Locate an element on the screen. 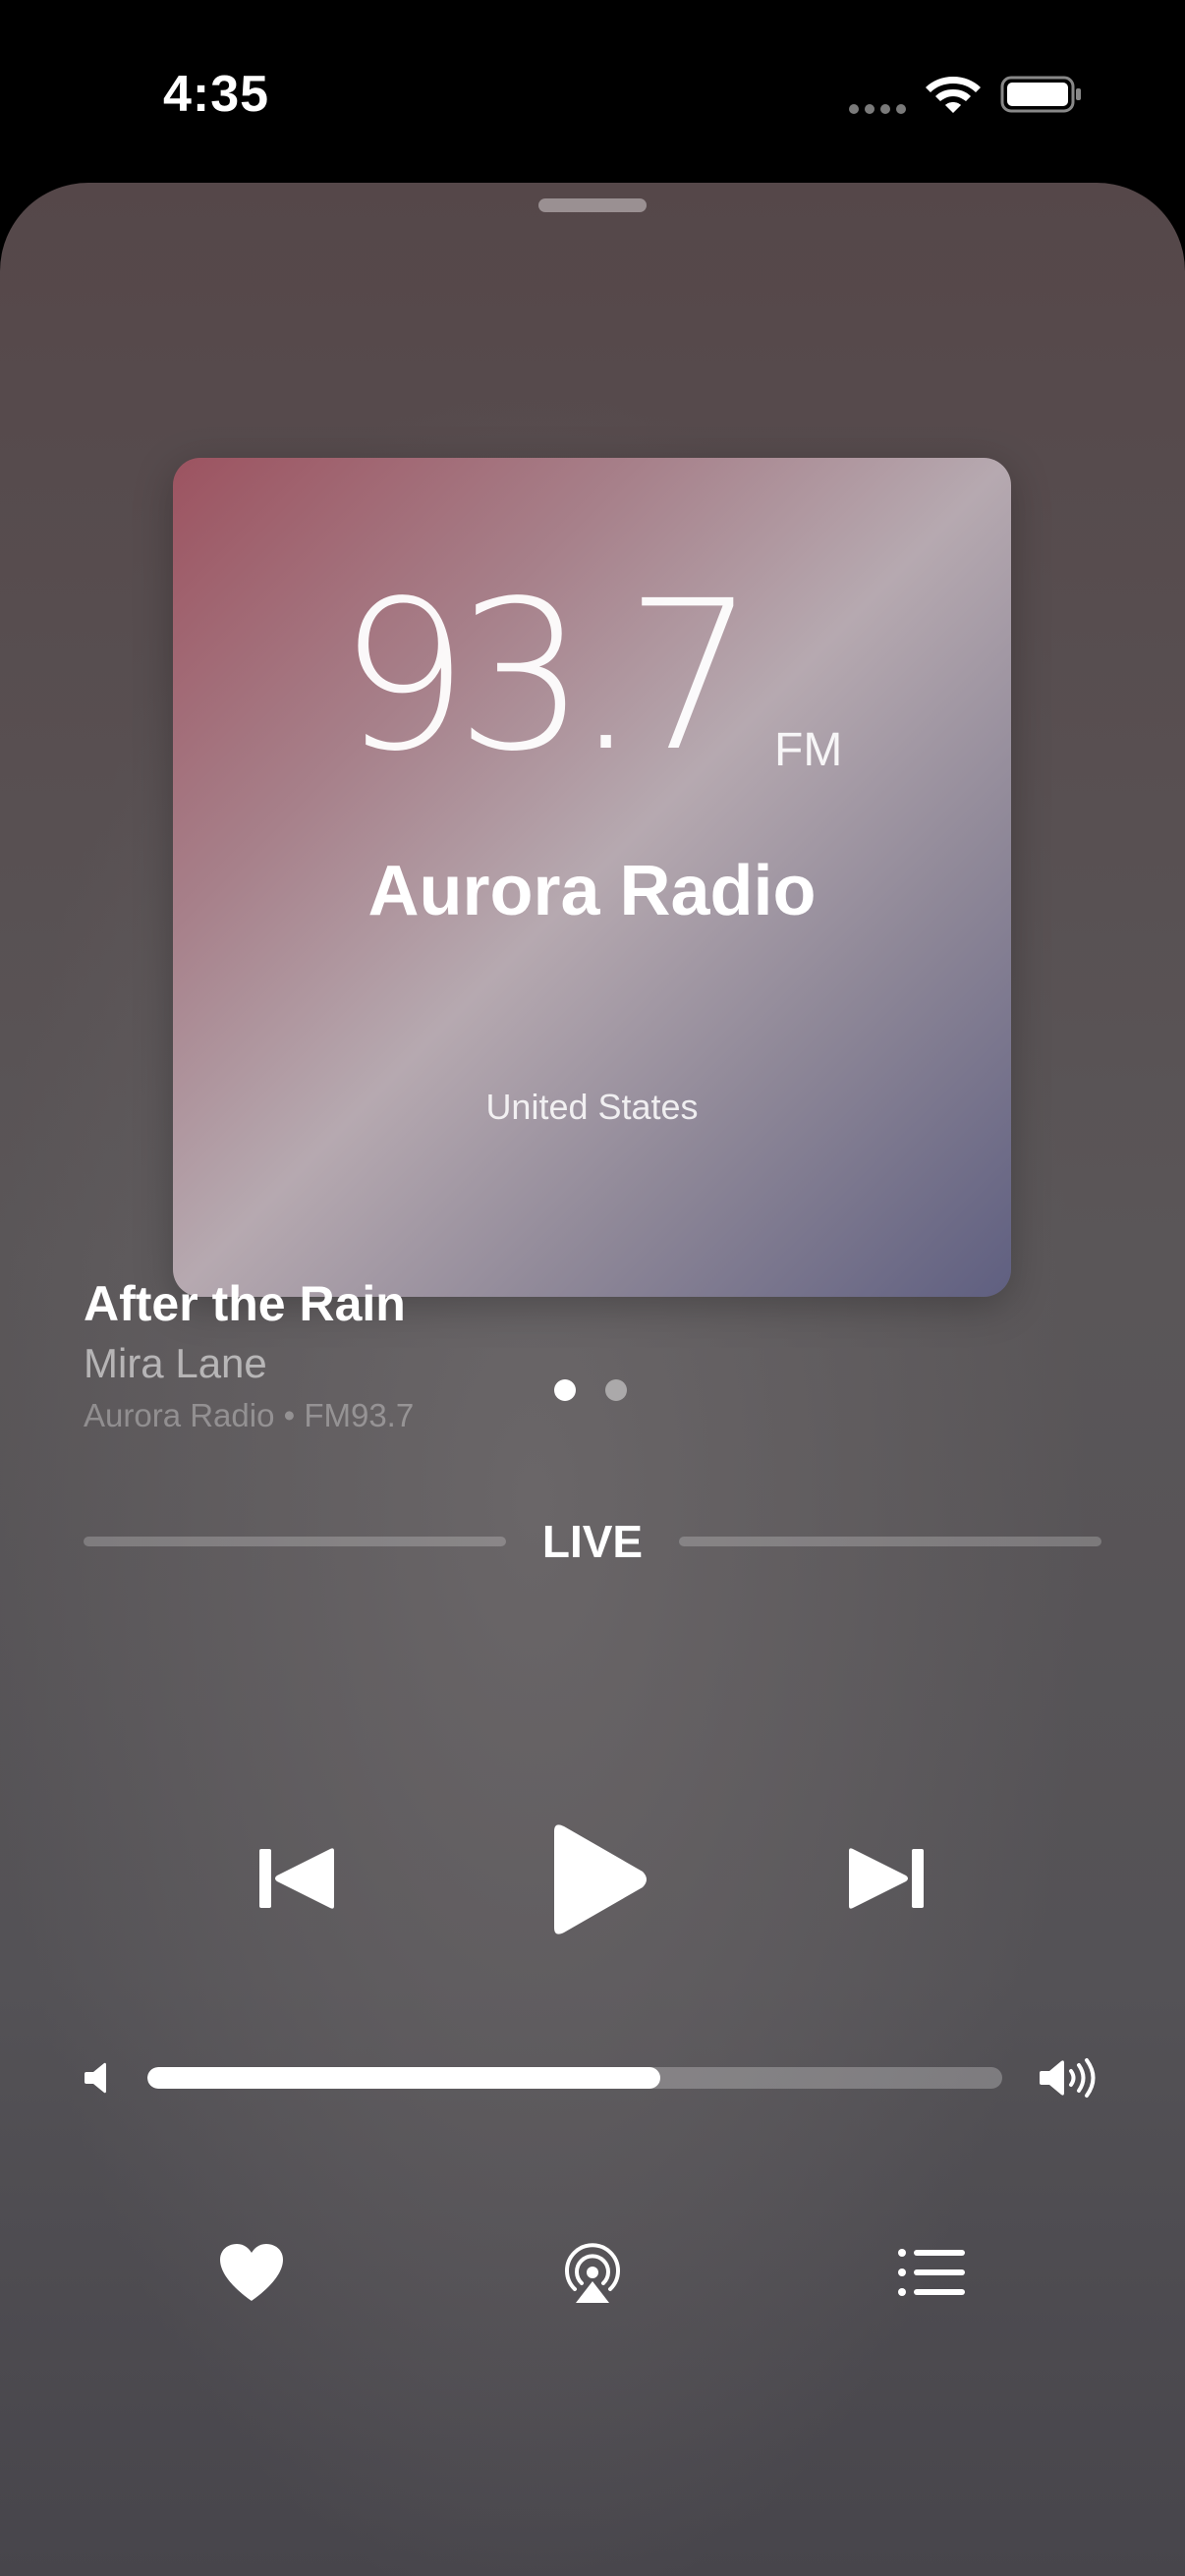 The height and width of the screenshot is (2576, 1185). live-label: LIVE is located at coordinates (592, 1541).